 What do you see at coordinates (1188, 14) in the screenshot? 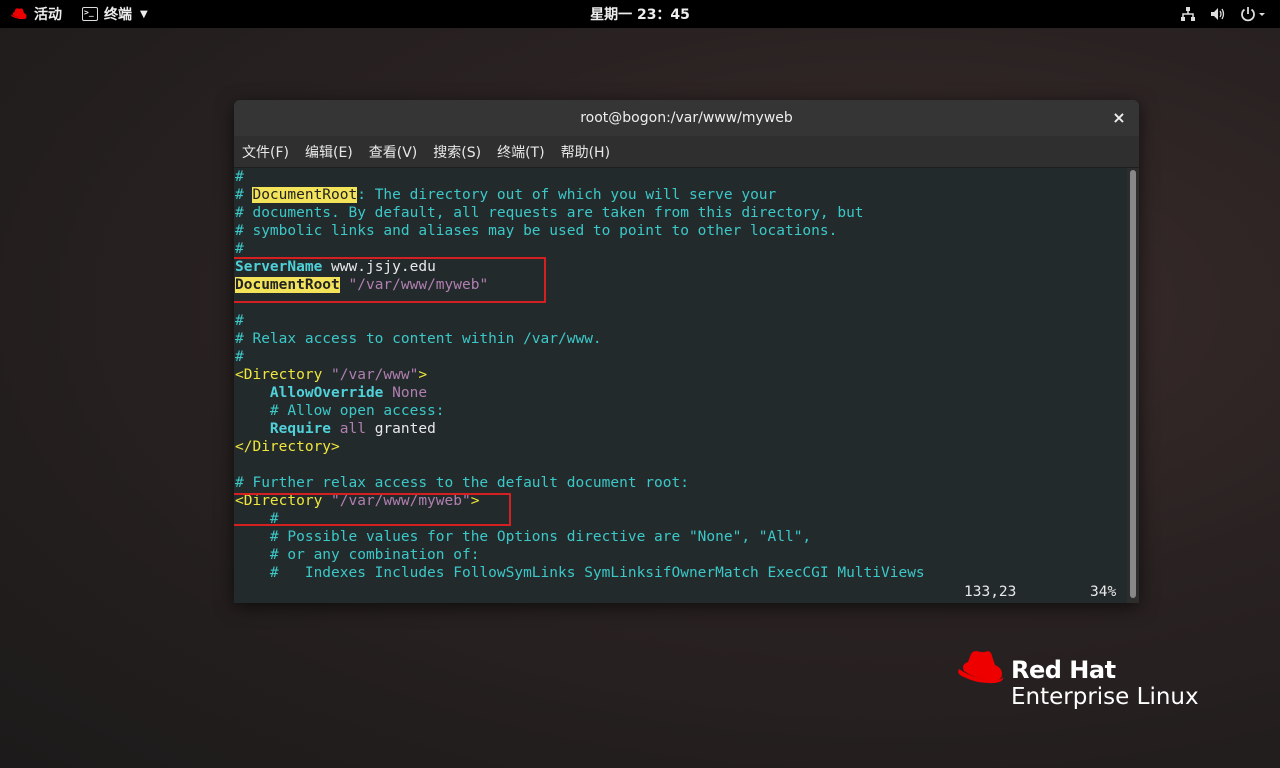
I see `network-icon` at bounding box center [1188, 14].